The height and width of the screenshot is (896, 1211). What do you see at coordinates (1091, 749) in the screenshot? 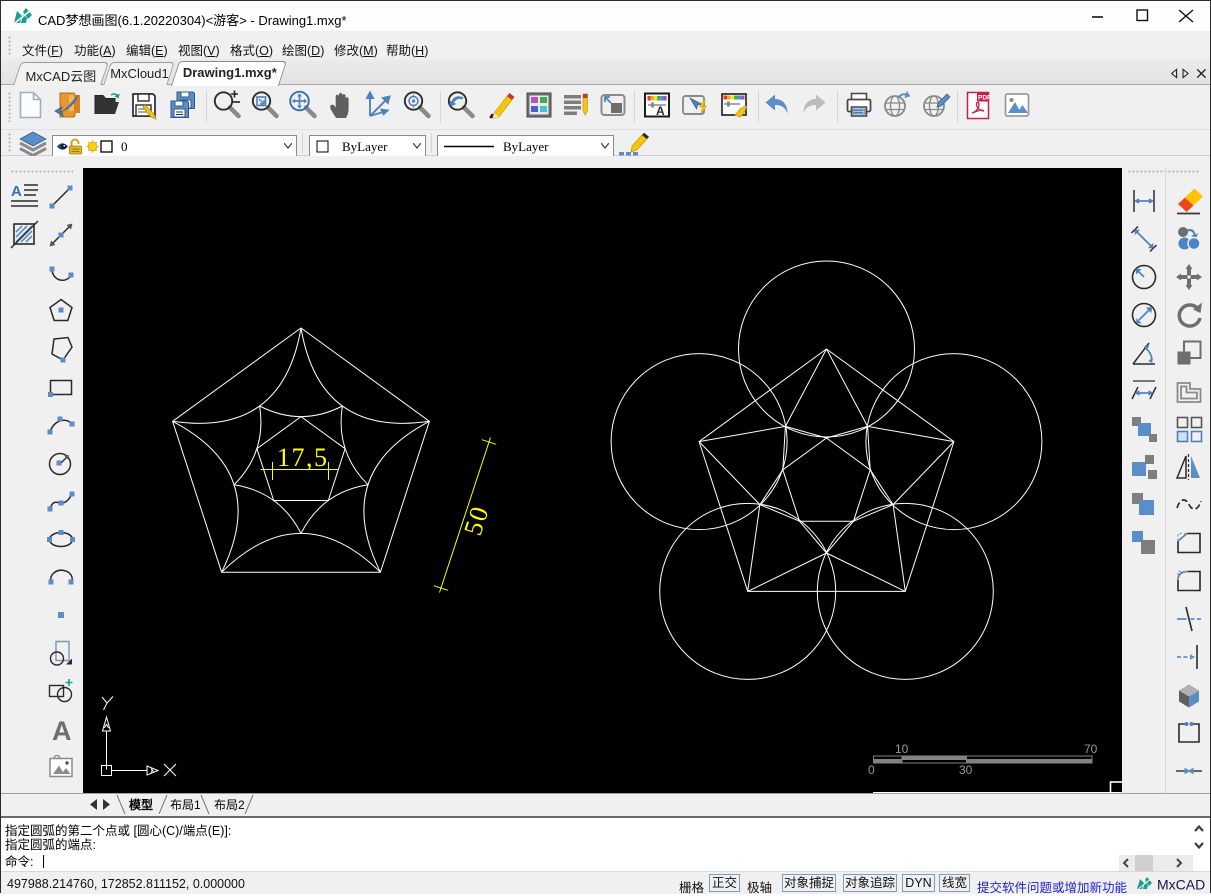
I see `svg-text: 70` at bounding box center [1091, 749].